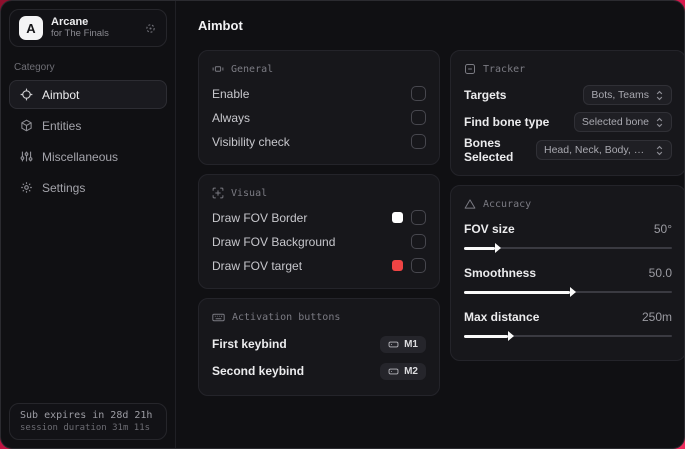  I want to click on card-title: Activation buttons, so click(286, 317).